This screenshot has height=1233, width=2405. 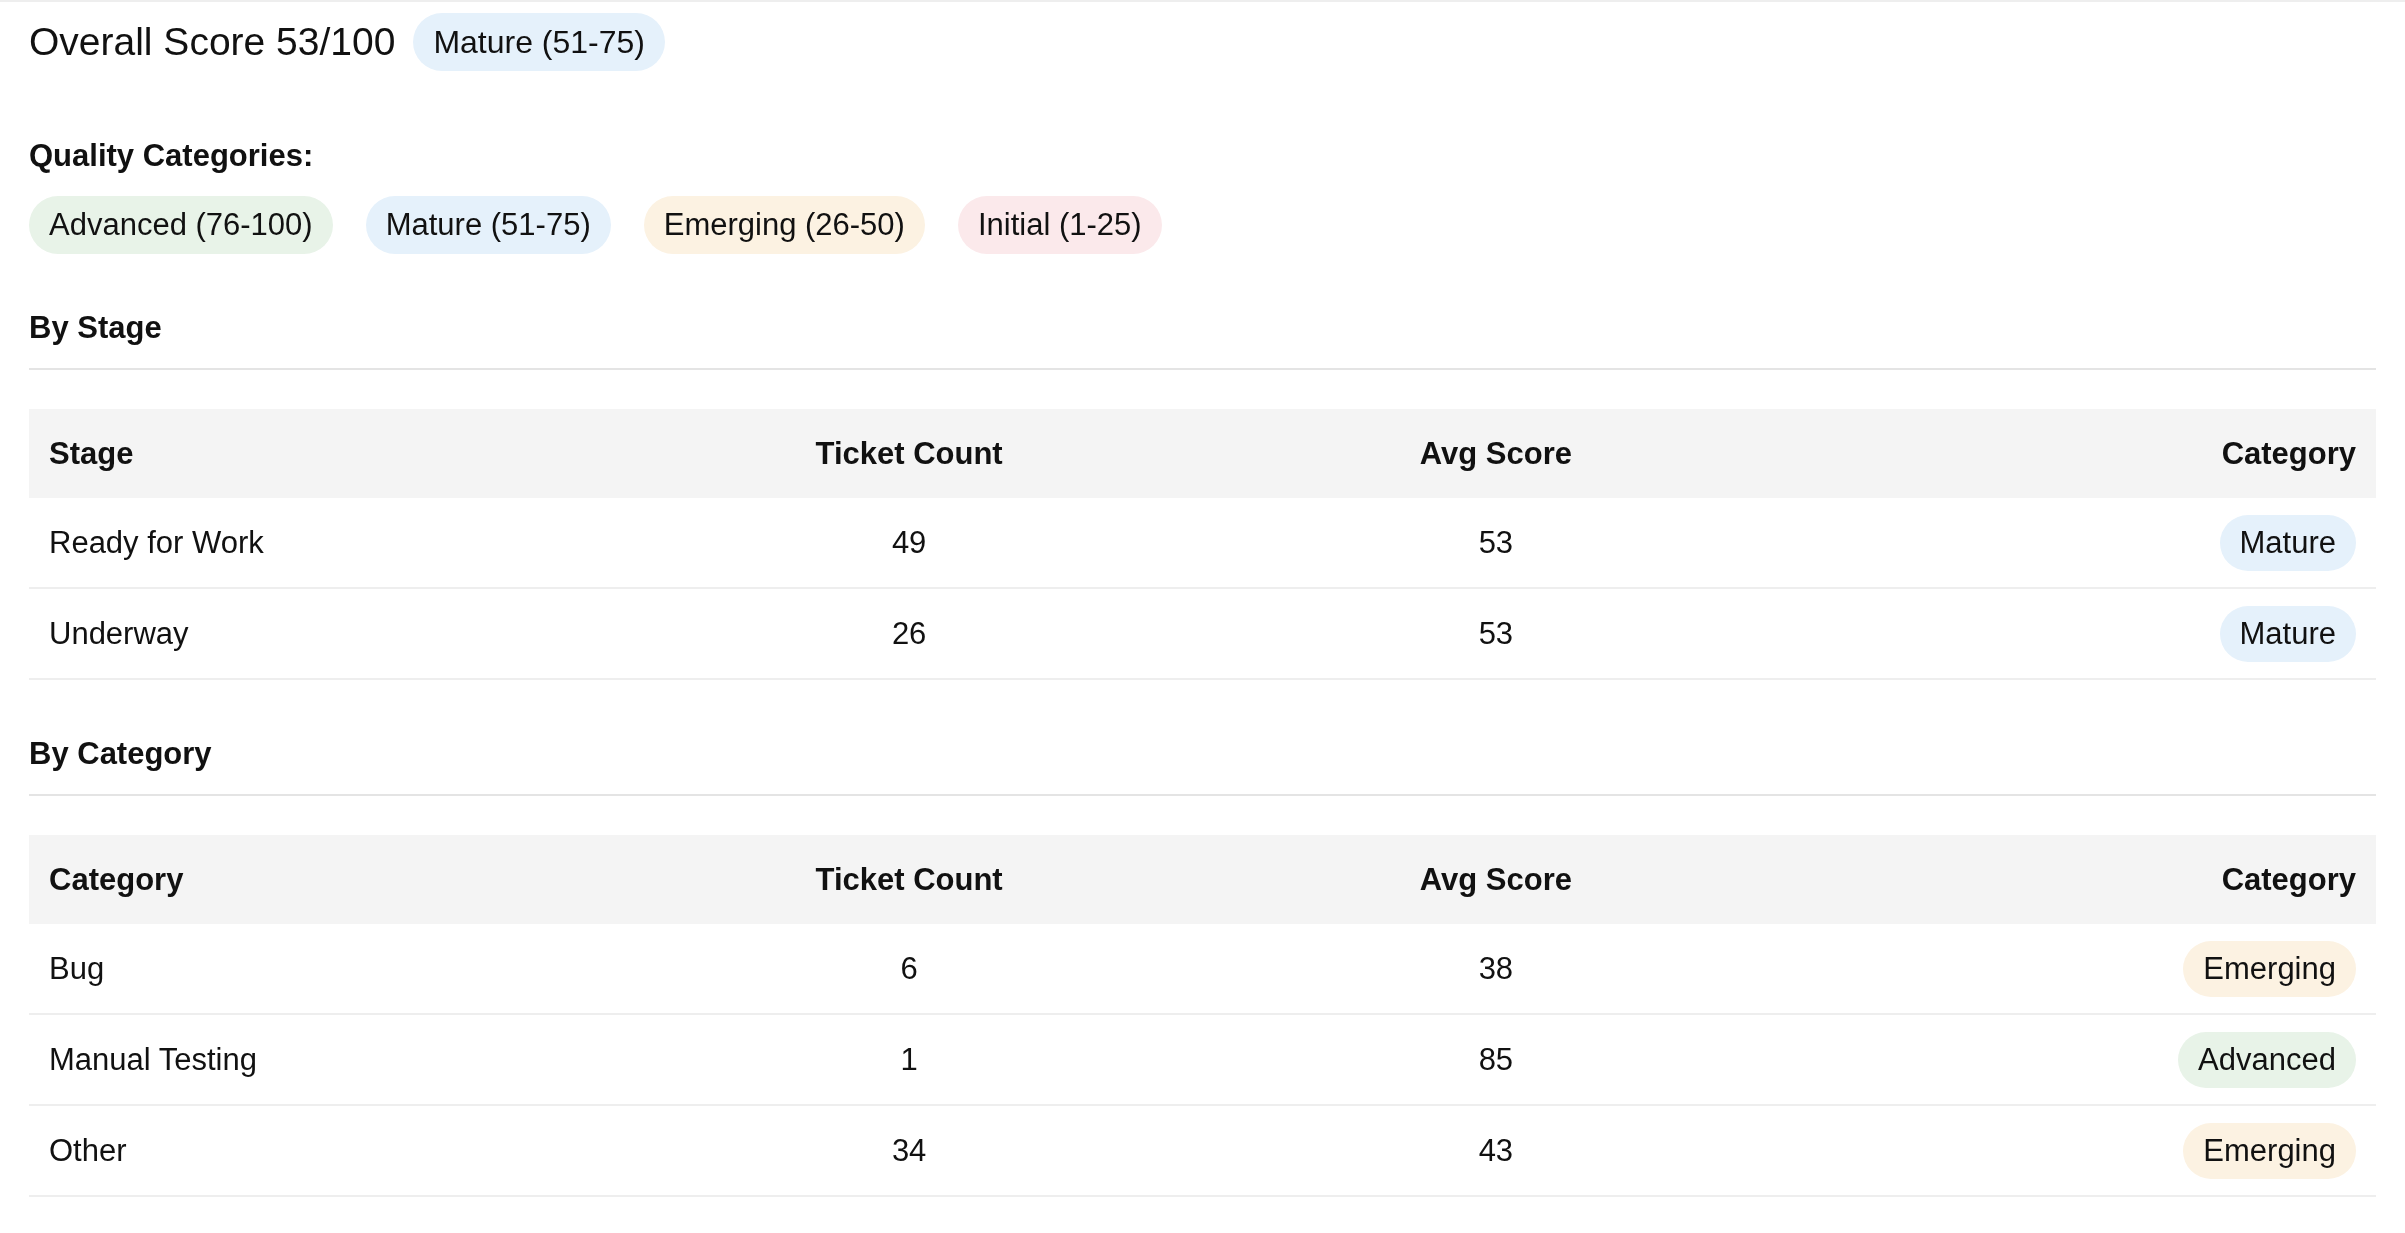 I want to click on section-heading: By Stage, so click(x=1202, y=340).